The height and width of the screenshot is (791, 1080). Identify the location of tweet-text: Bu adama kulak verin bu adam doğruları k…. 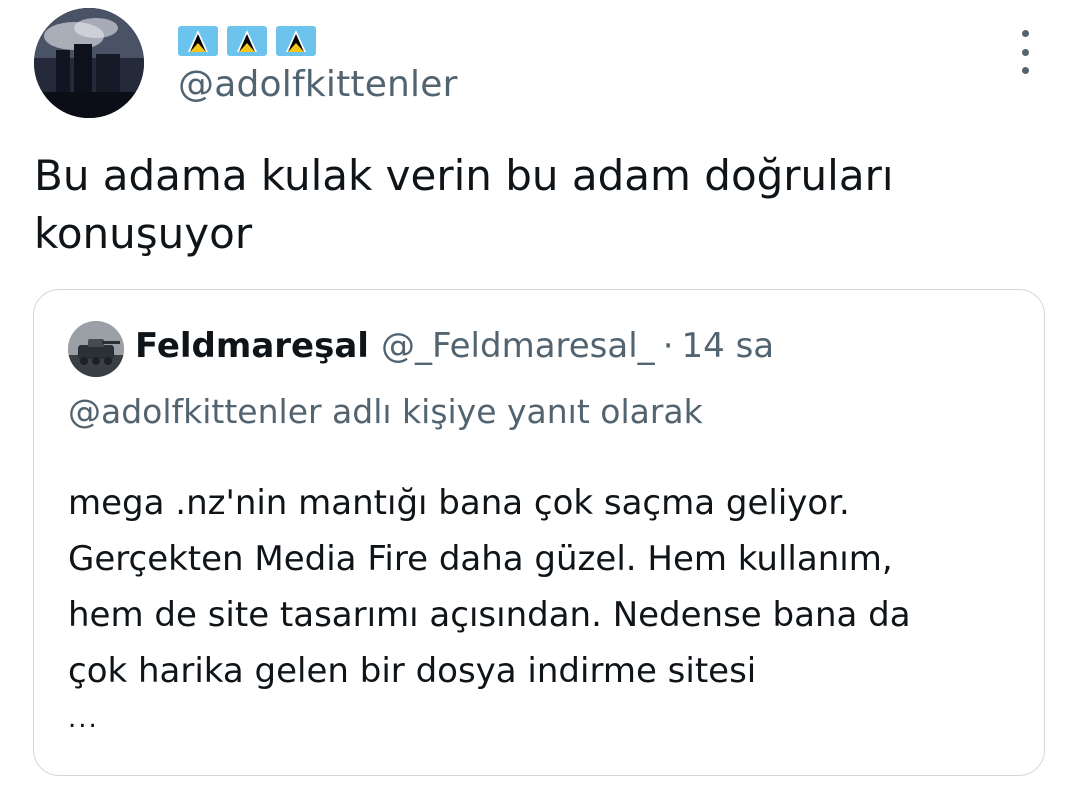
(464, 204).